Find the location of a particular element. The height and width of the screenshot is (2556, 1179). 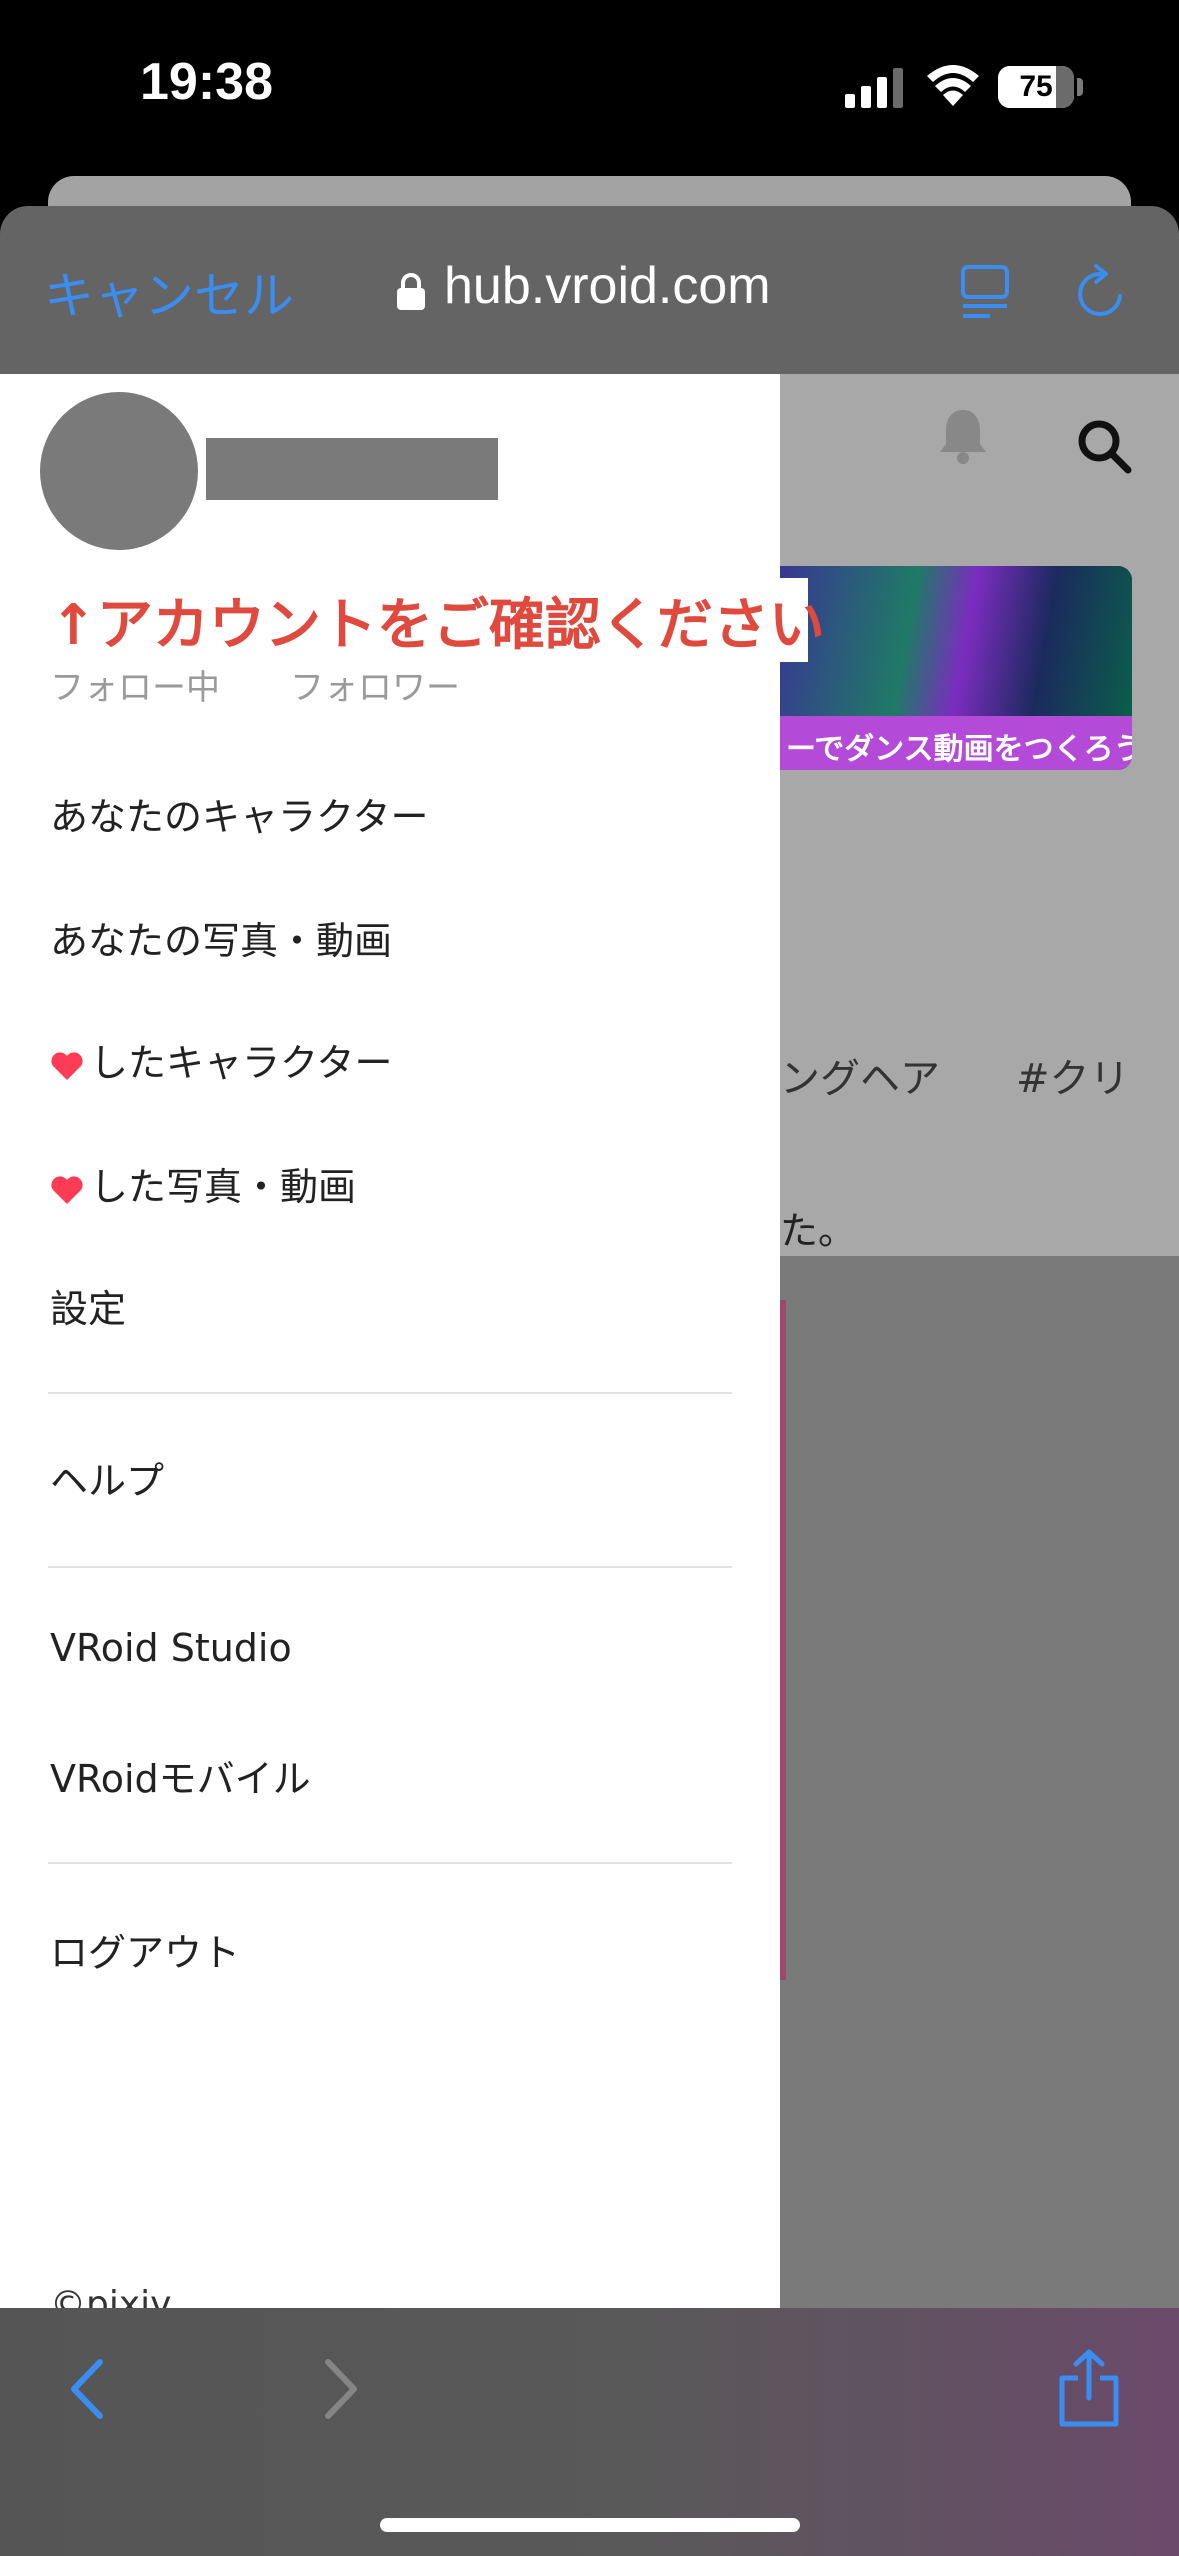

bell-icon is located at coordinates (963, 437).